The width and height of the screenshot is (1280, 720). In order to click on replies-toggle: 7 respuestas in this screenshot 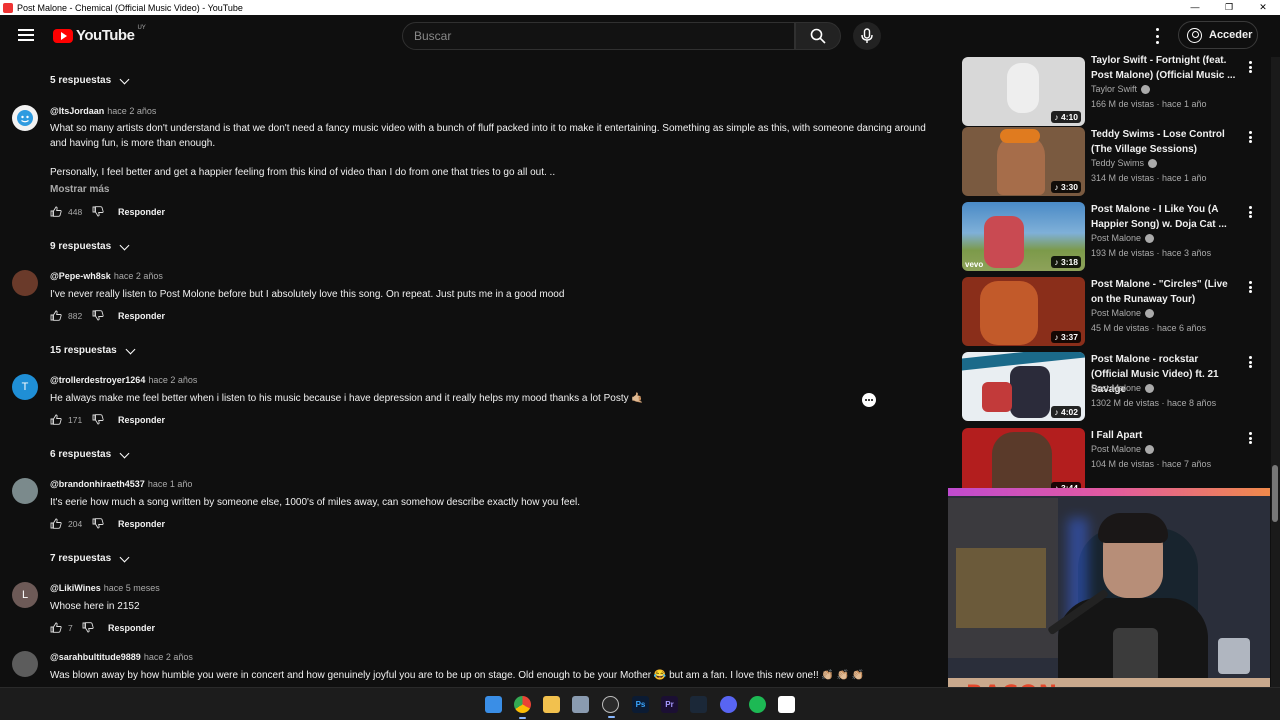, I will do `click(90, 558)`.